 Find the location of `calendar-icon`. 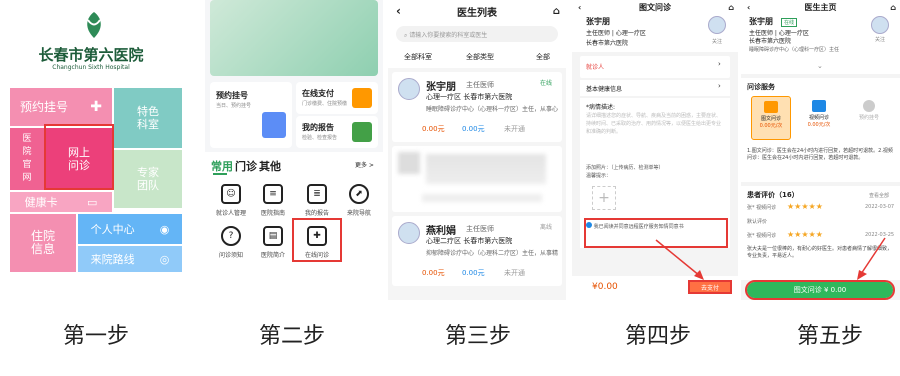

calendar-icon is located at coordinates (274, 125).